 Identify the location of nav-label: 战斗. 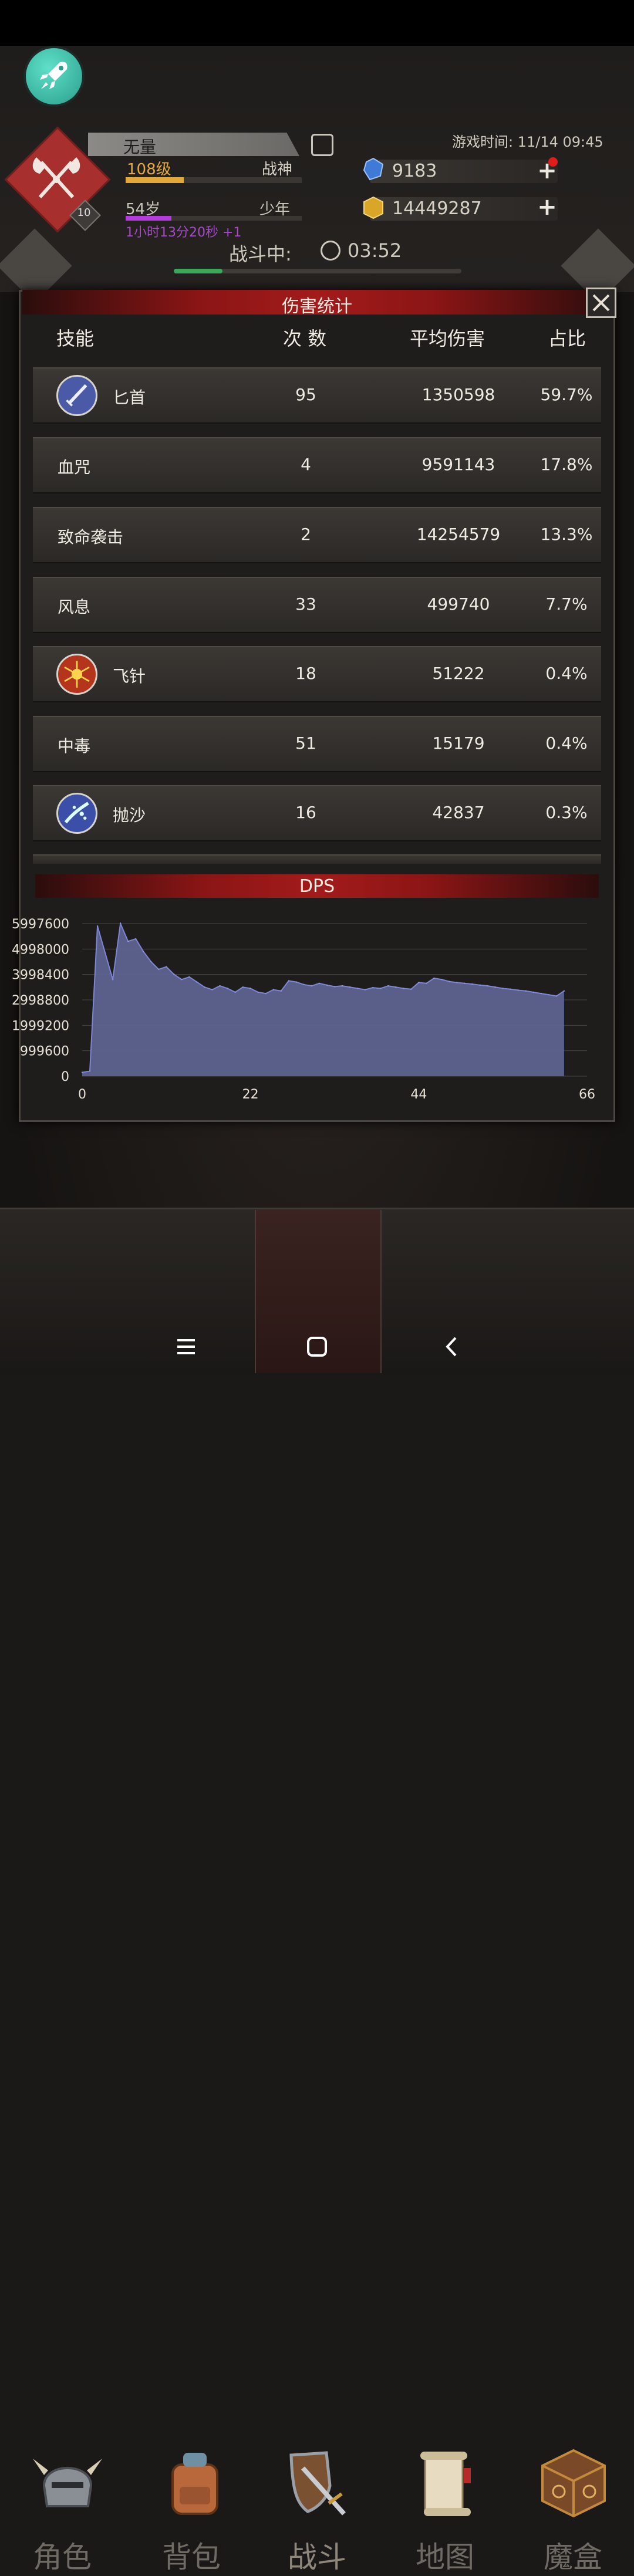
(317, 2557).